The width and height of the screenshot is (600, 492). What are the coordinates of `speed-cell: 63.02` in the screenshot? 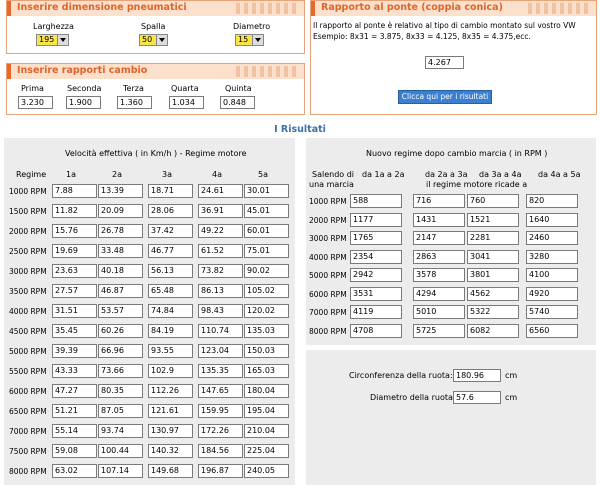 It's located at (74, 471).